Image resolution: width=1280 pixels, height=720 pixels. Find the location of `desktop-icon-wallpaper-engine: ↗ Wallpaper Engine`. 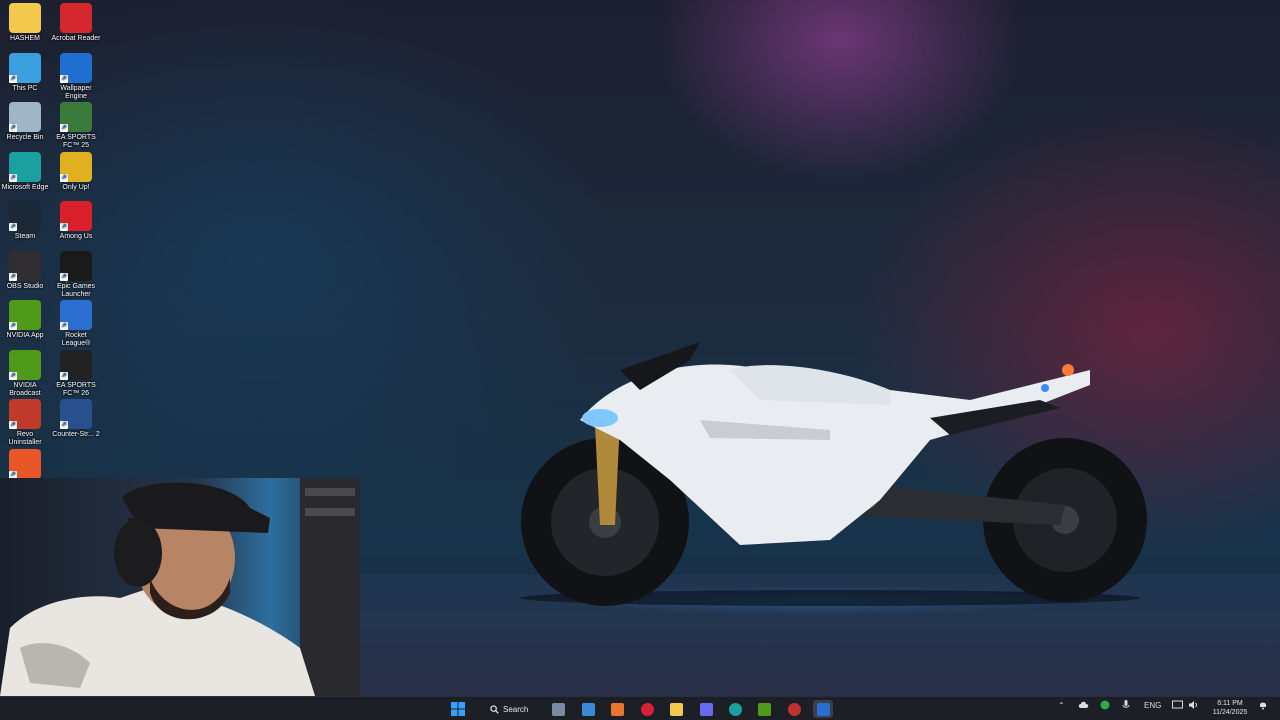

desktop-icon-wallpaper-engine: ↗ Wallpaper Engine is located at coordinates (76, 76).